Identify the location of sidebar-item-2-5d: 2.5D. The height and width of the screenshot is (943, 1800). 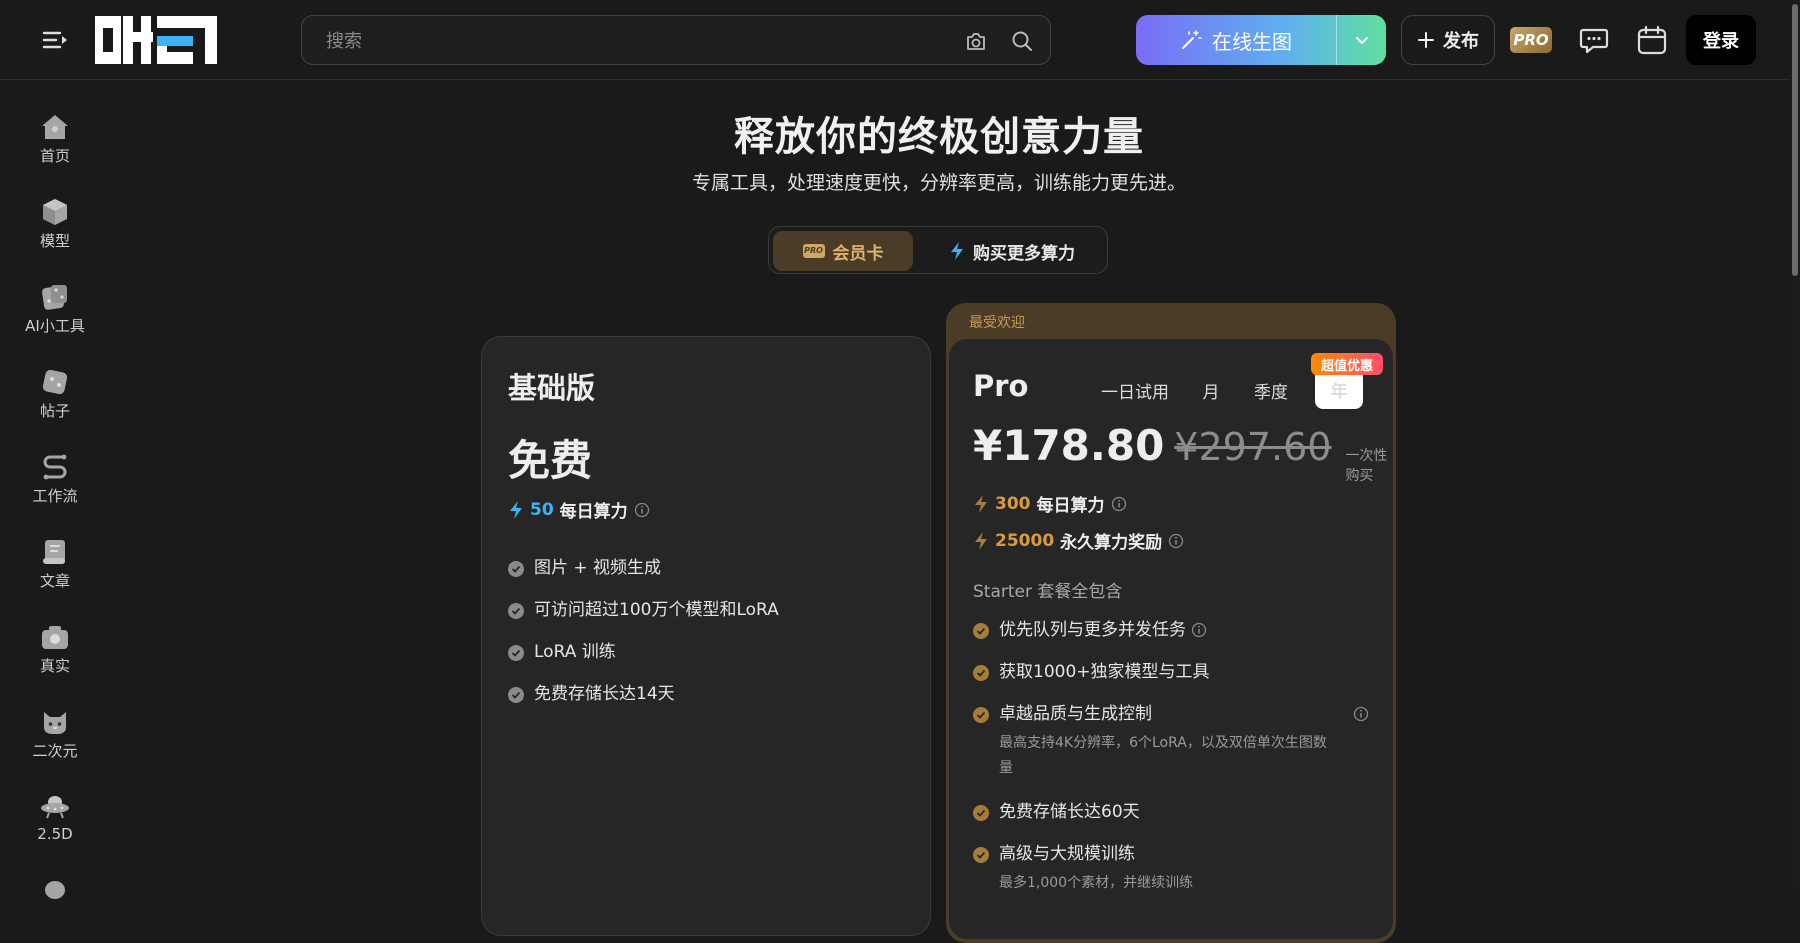
(55, 822).